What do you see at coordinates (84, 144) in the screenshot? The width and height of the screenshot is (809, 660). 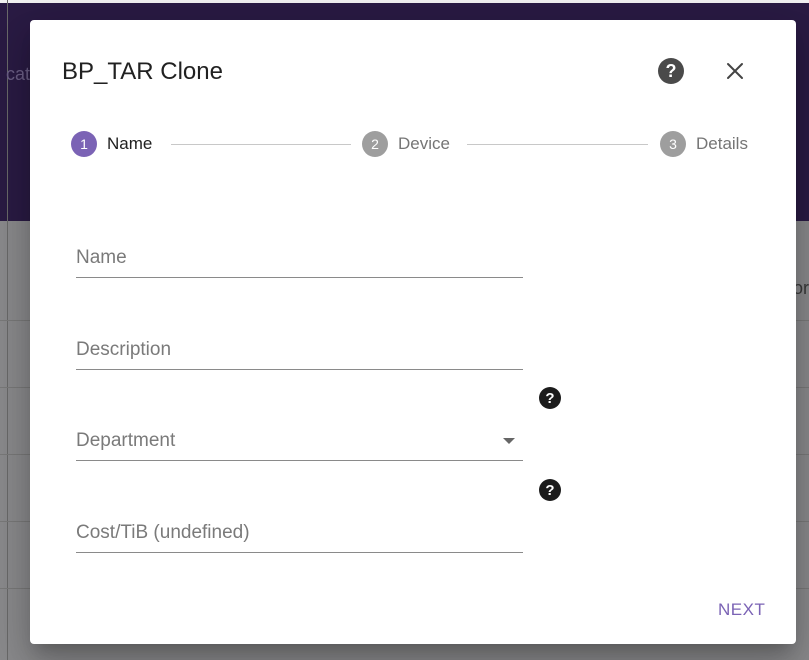 I see `step-number-badge: 1` at bounding box center [84, 144].